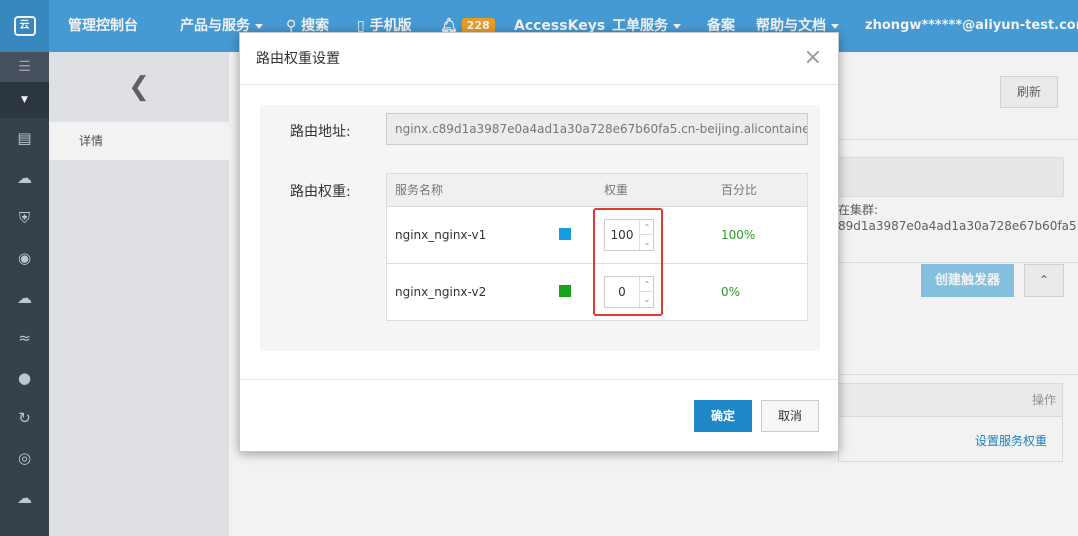  Describe the element at coordinates (419, 190) in the screenshot. I see `column-service: 服务名称` at that location.